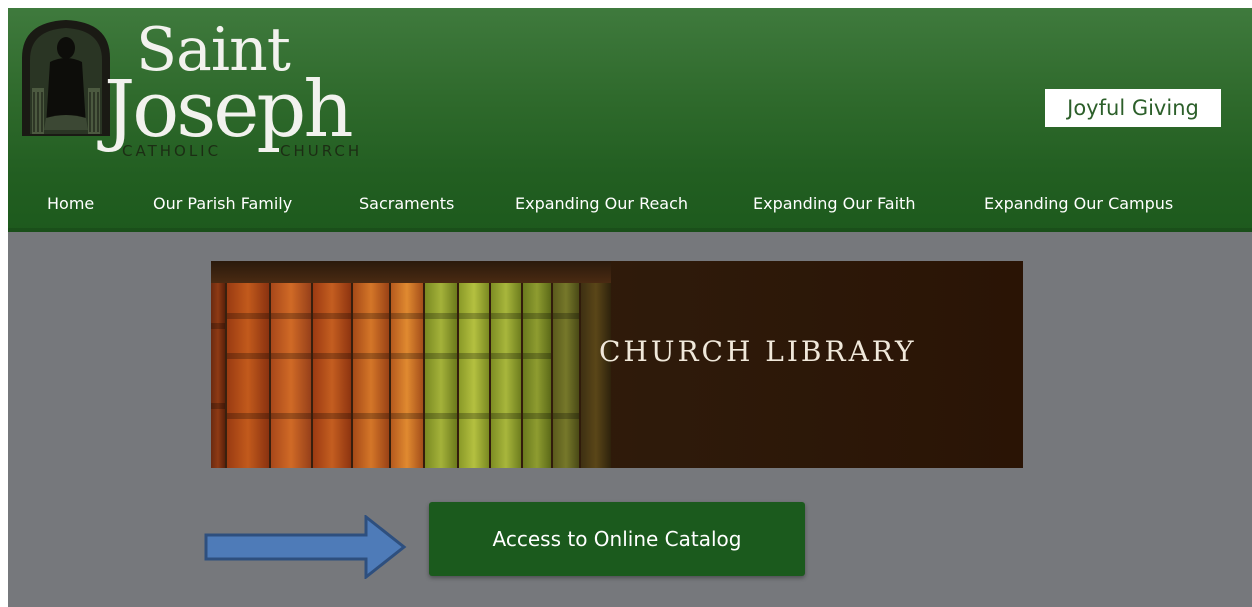 This screenshot has height=607, width=1252. I want to click on right-arrow-icon, so click(305, 547).